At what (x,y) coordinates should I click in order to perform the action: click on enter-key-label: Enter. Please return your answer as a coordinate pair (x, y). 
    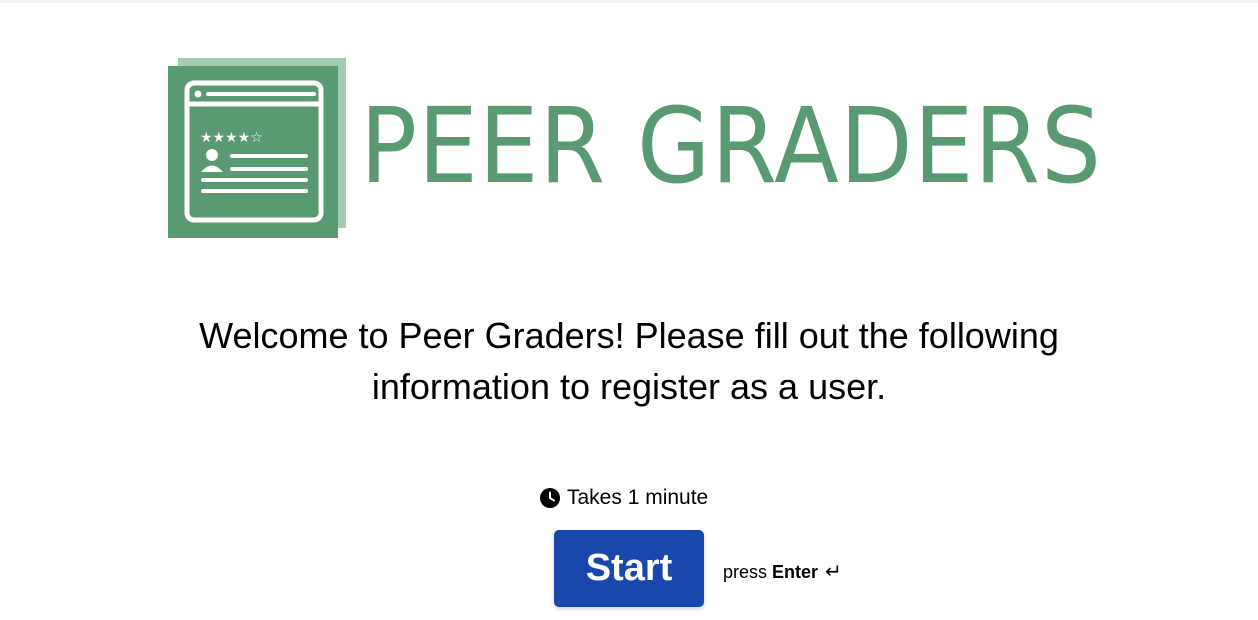
    Looking at the image, I should click on (795, 572).